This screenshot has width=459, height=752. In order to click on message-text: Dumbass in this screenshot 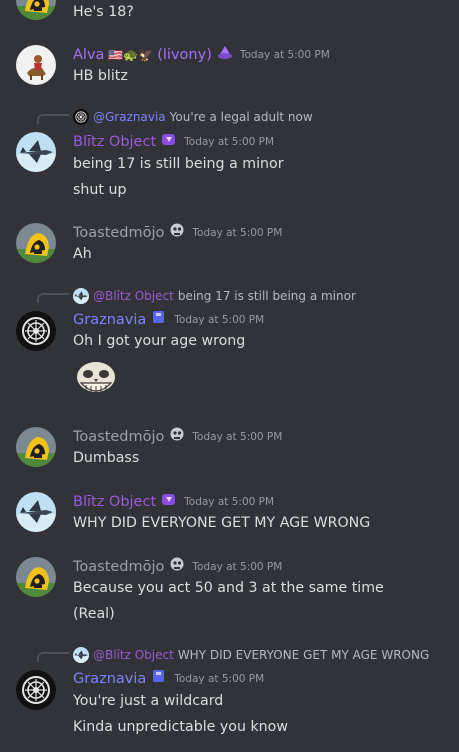, I will do `click(106, 458)`.